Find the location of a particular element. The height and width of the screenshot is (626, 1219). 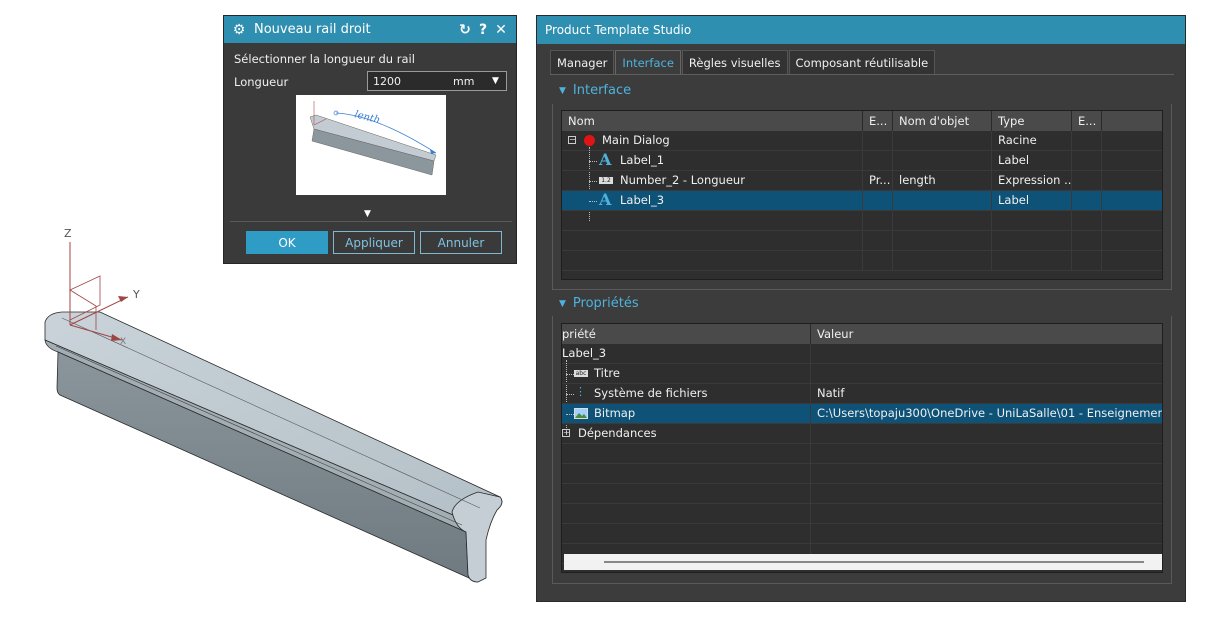

tab-reusable-component: Composant réutilisable is located at coordinates (862, 62).